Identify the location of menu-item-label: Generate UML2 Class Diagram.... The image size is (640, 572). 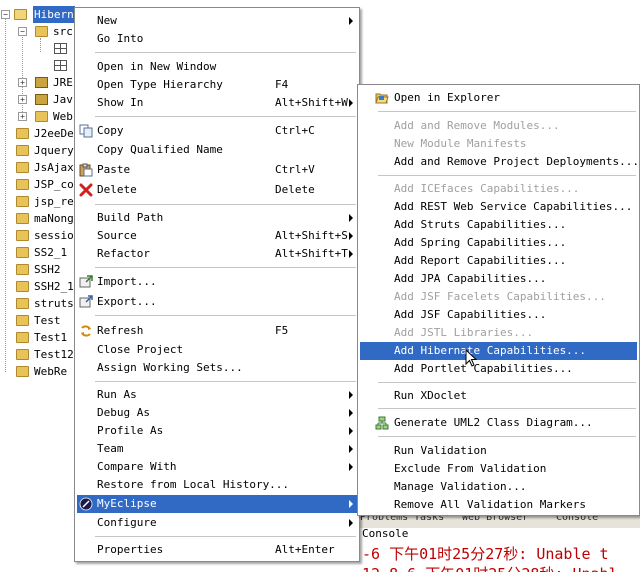
(493, 422).